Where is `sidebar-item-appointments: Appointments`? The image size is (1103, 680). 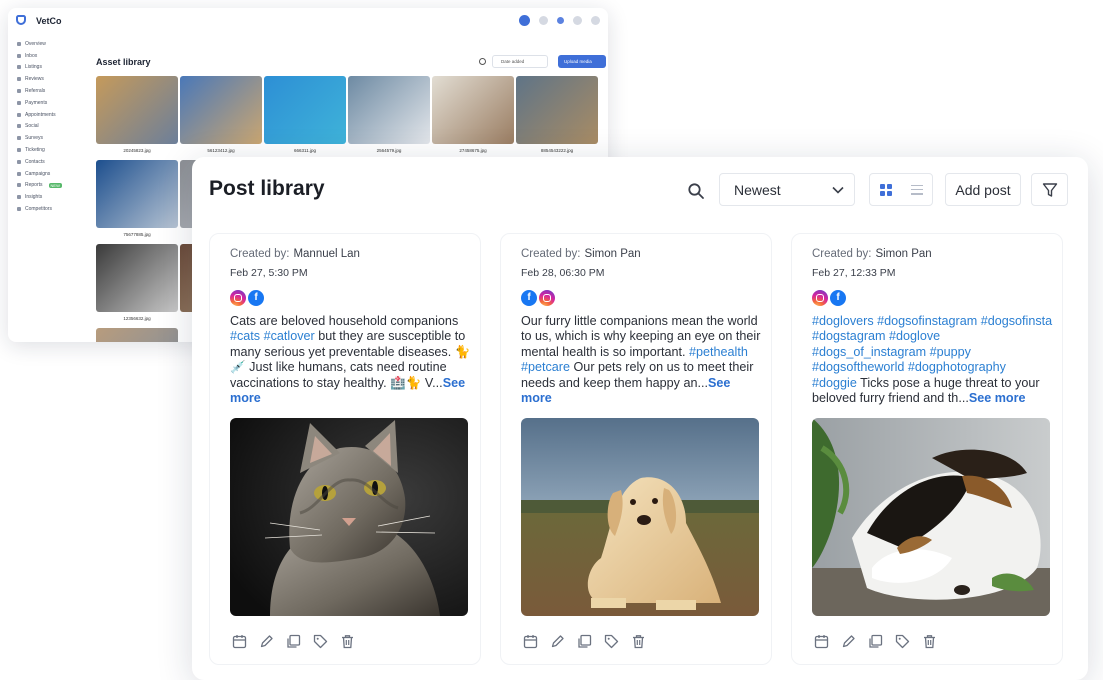 sidebar-item-appointments: Appointments is located at coordinates (48, 115).